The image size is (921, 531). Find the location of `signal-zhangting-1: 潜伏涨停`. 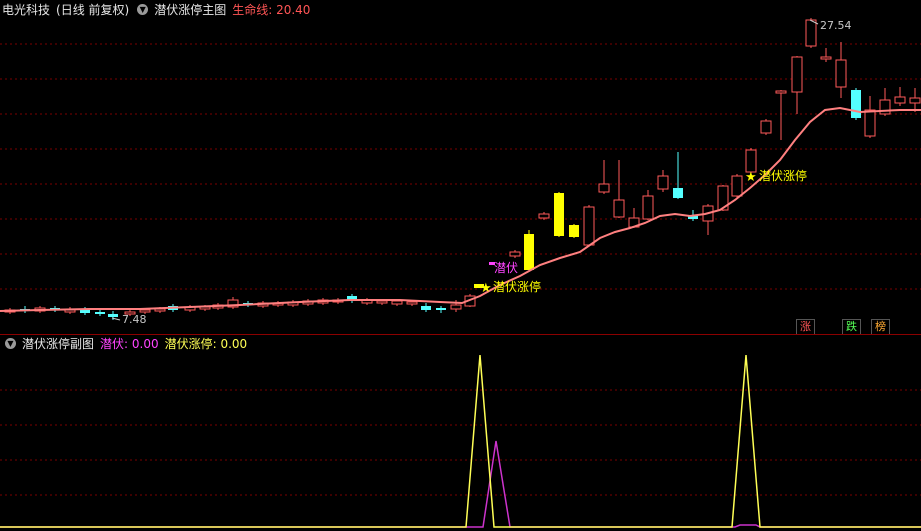

signal-zhangting-1: 潜伏涨停 is located at coordinates (517, 286).